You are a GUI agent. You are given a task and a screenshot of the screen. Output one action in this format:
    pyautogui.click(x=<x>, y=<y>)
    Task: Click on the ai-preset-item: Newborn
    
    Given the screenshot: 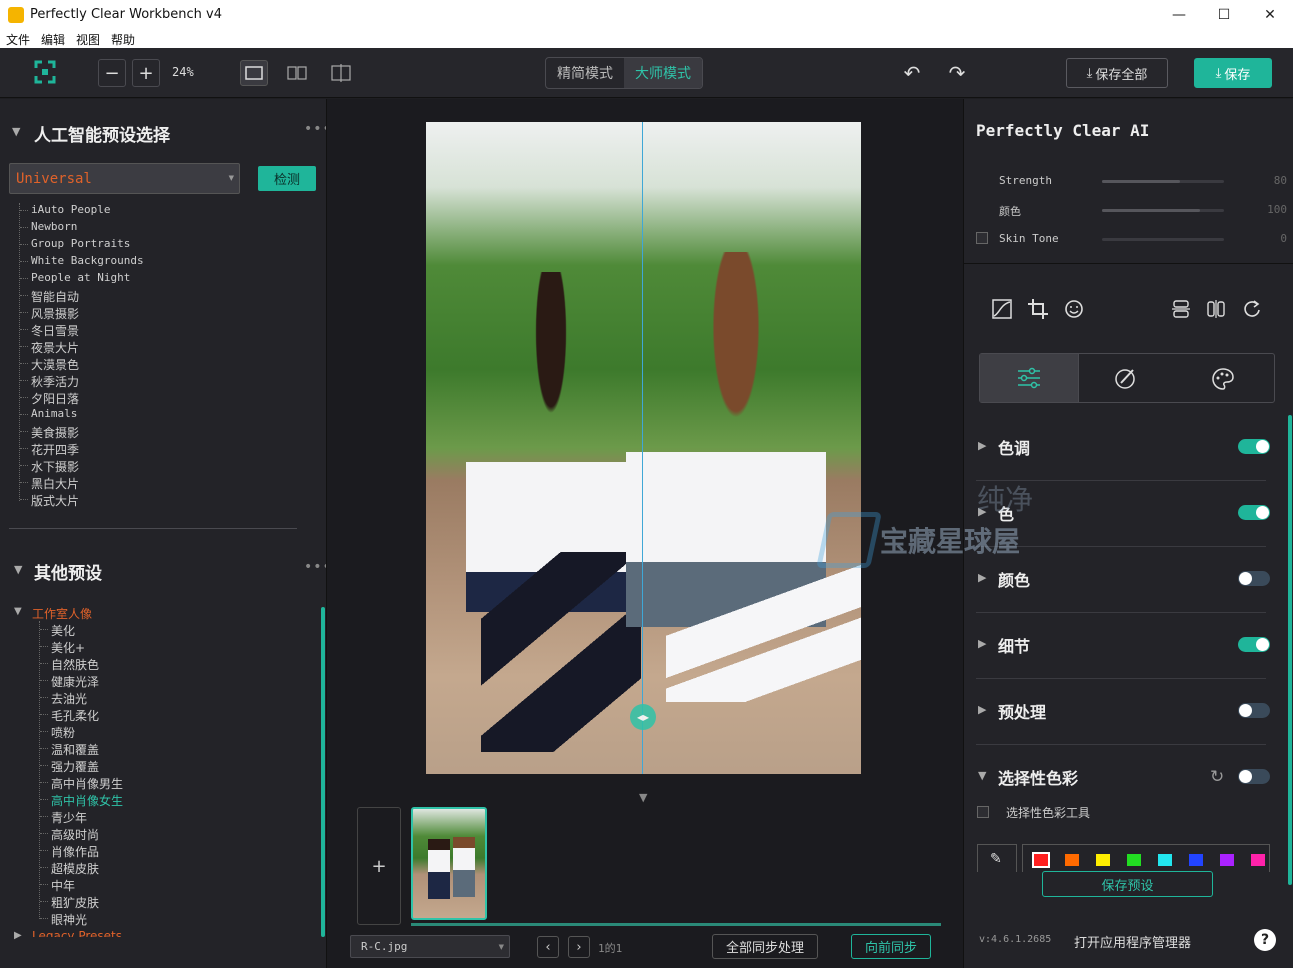 What is the action you would take?
    pyautogui.click(x=54, y=226)
    